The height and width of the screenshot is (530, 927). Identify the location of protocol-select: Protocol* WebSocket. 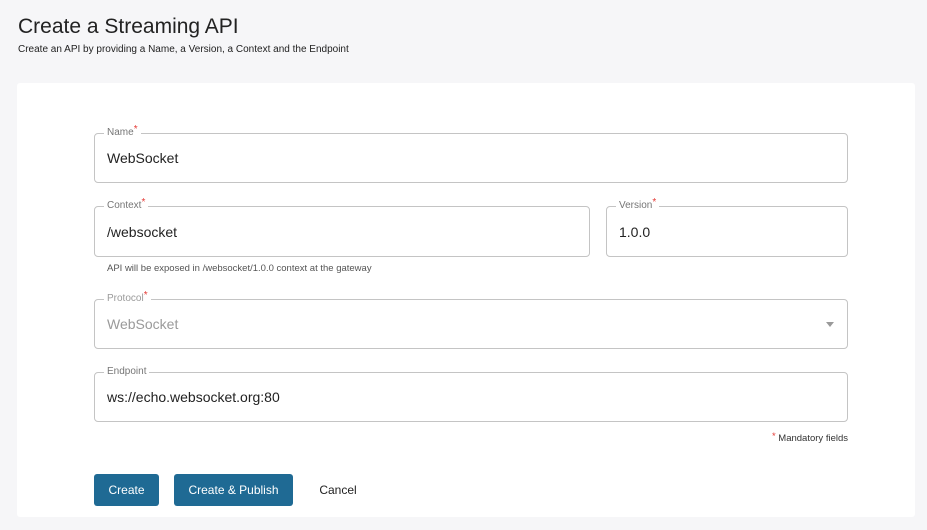
(471, 319).